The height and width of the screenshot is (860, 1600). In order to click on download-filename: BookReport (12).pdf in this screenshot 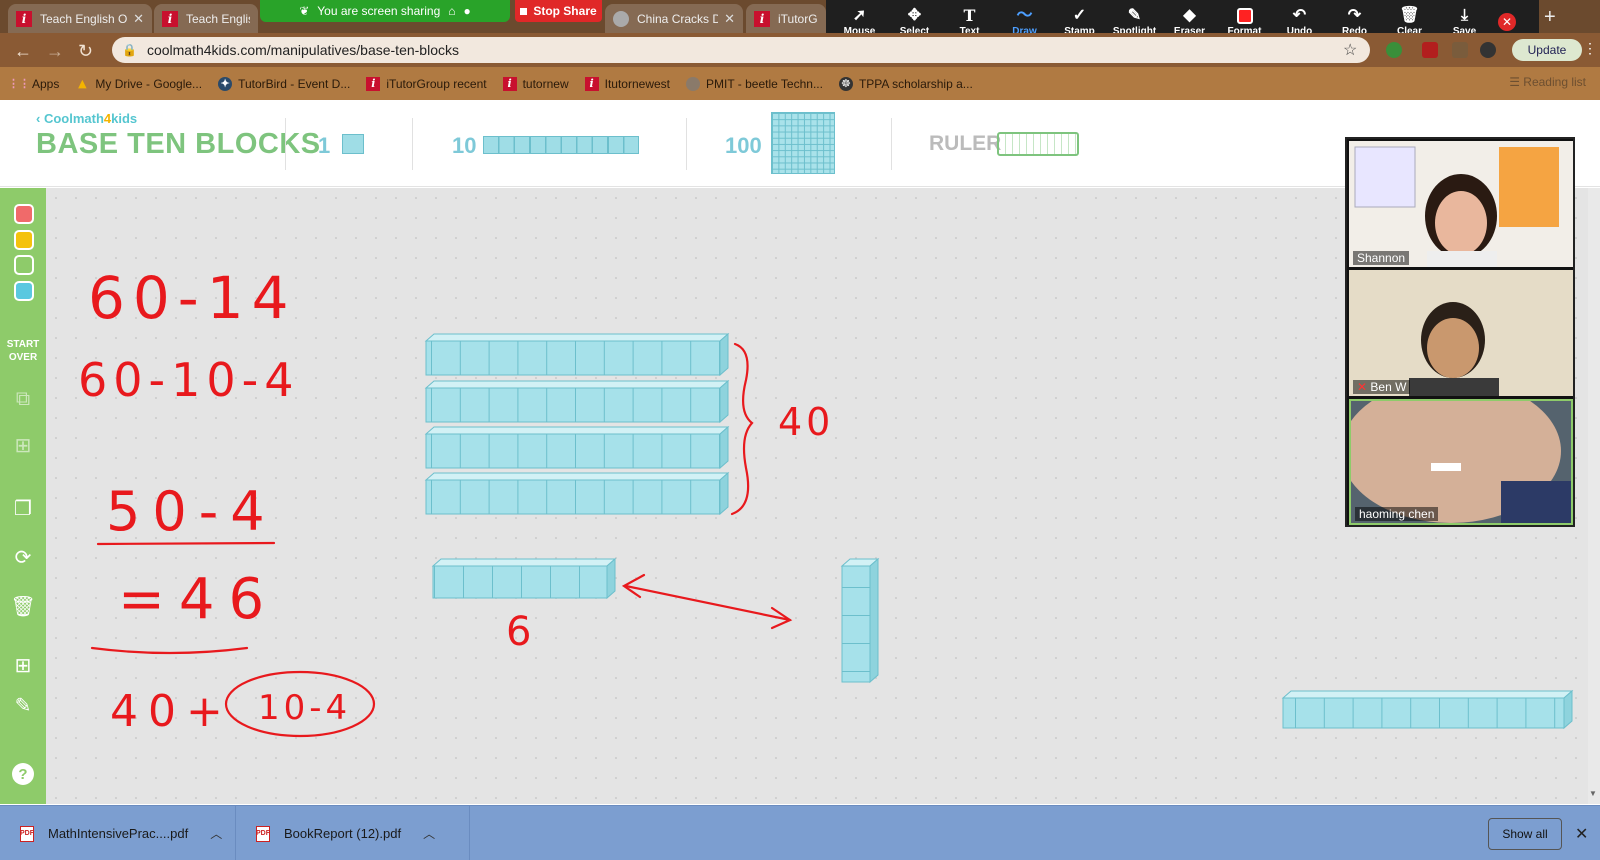, I will do `click(343, 833)`.